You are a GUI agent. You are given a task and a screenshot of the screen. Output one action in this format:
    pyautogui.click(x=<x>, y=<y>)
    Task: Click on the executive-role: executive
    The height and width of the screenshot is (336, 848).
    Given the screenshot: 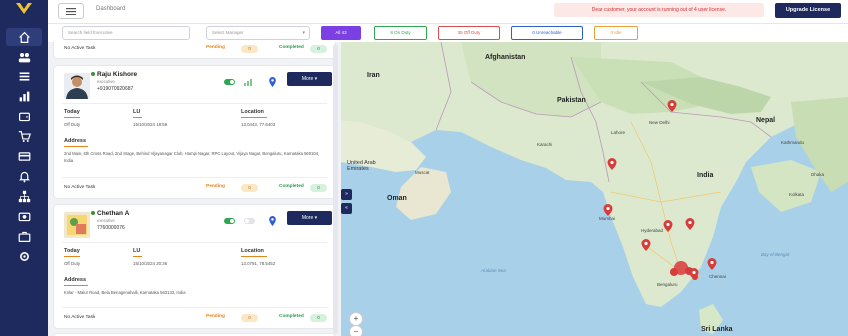 What is the action you would take?
    pyautogui.click(x=106, y=220)
    